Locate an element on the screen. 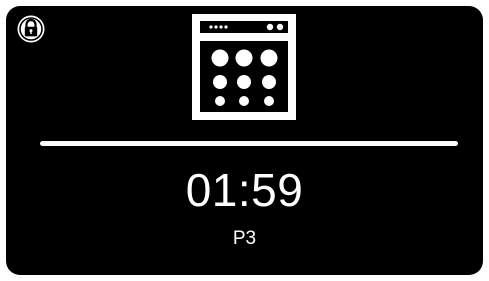 The image size is (489, 281). dishwasher-icon is located at coordinates (244, 67).